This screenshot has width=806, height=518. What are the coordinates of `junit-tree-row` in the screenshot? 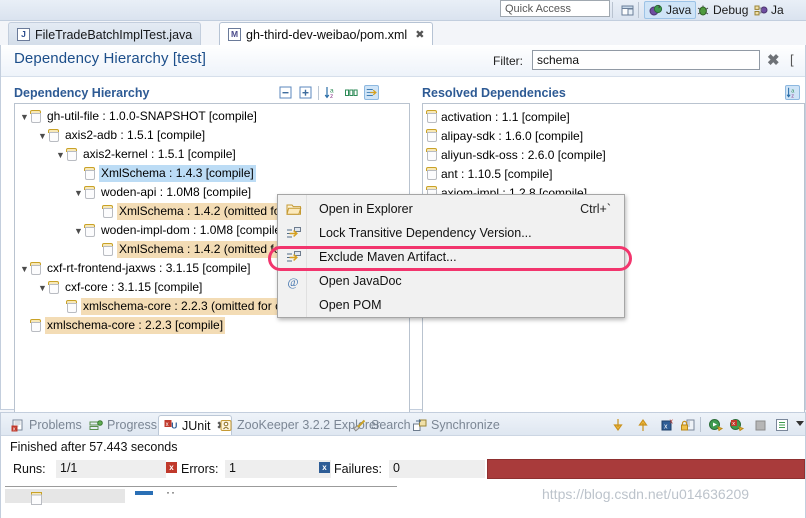 It's located at (65, 496).